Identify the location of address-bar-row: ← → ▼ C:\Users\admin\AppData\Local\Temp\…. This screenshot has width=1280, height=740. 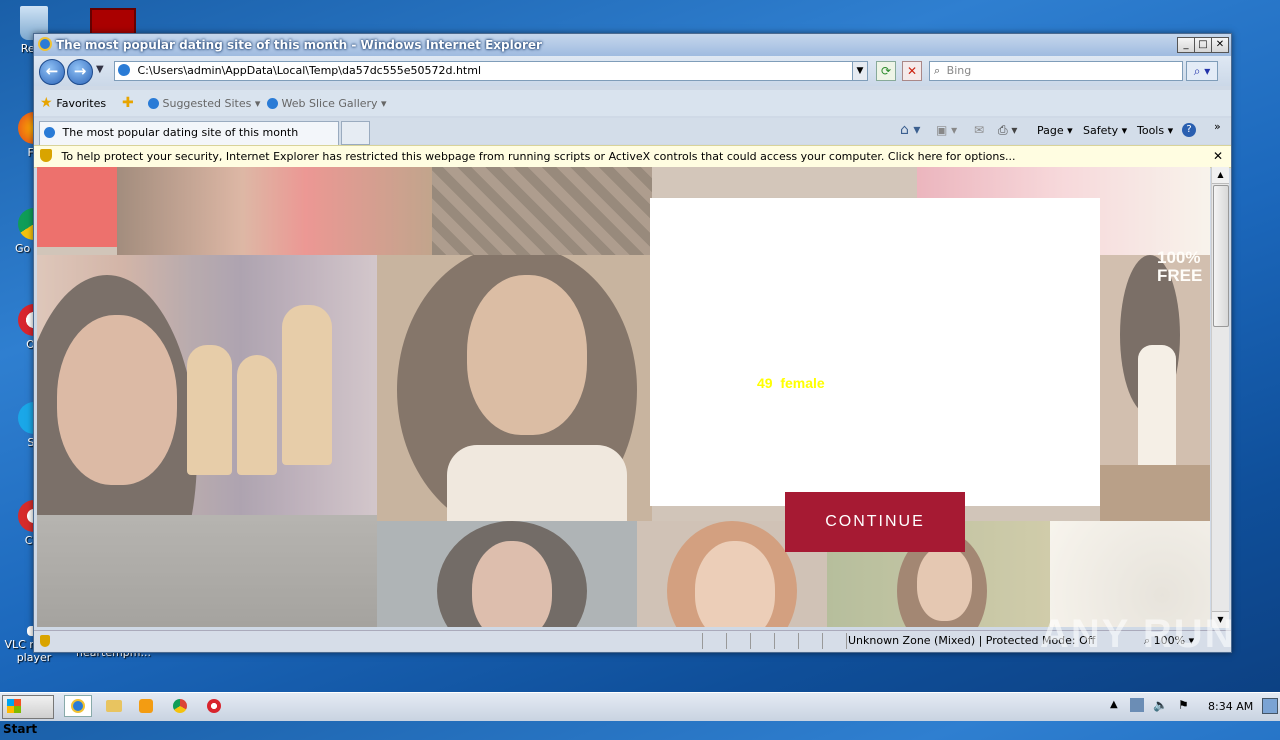
(632, 71).